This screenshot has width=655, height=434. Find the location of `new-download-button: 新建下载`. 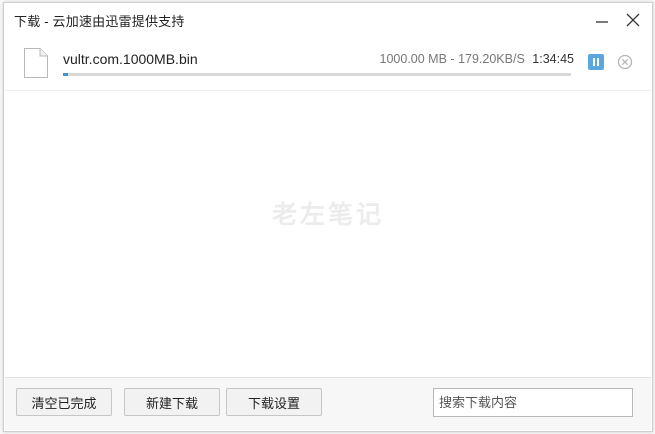

new-download-button: 新建下载 is located at coordinates (172, 402).